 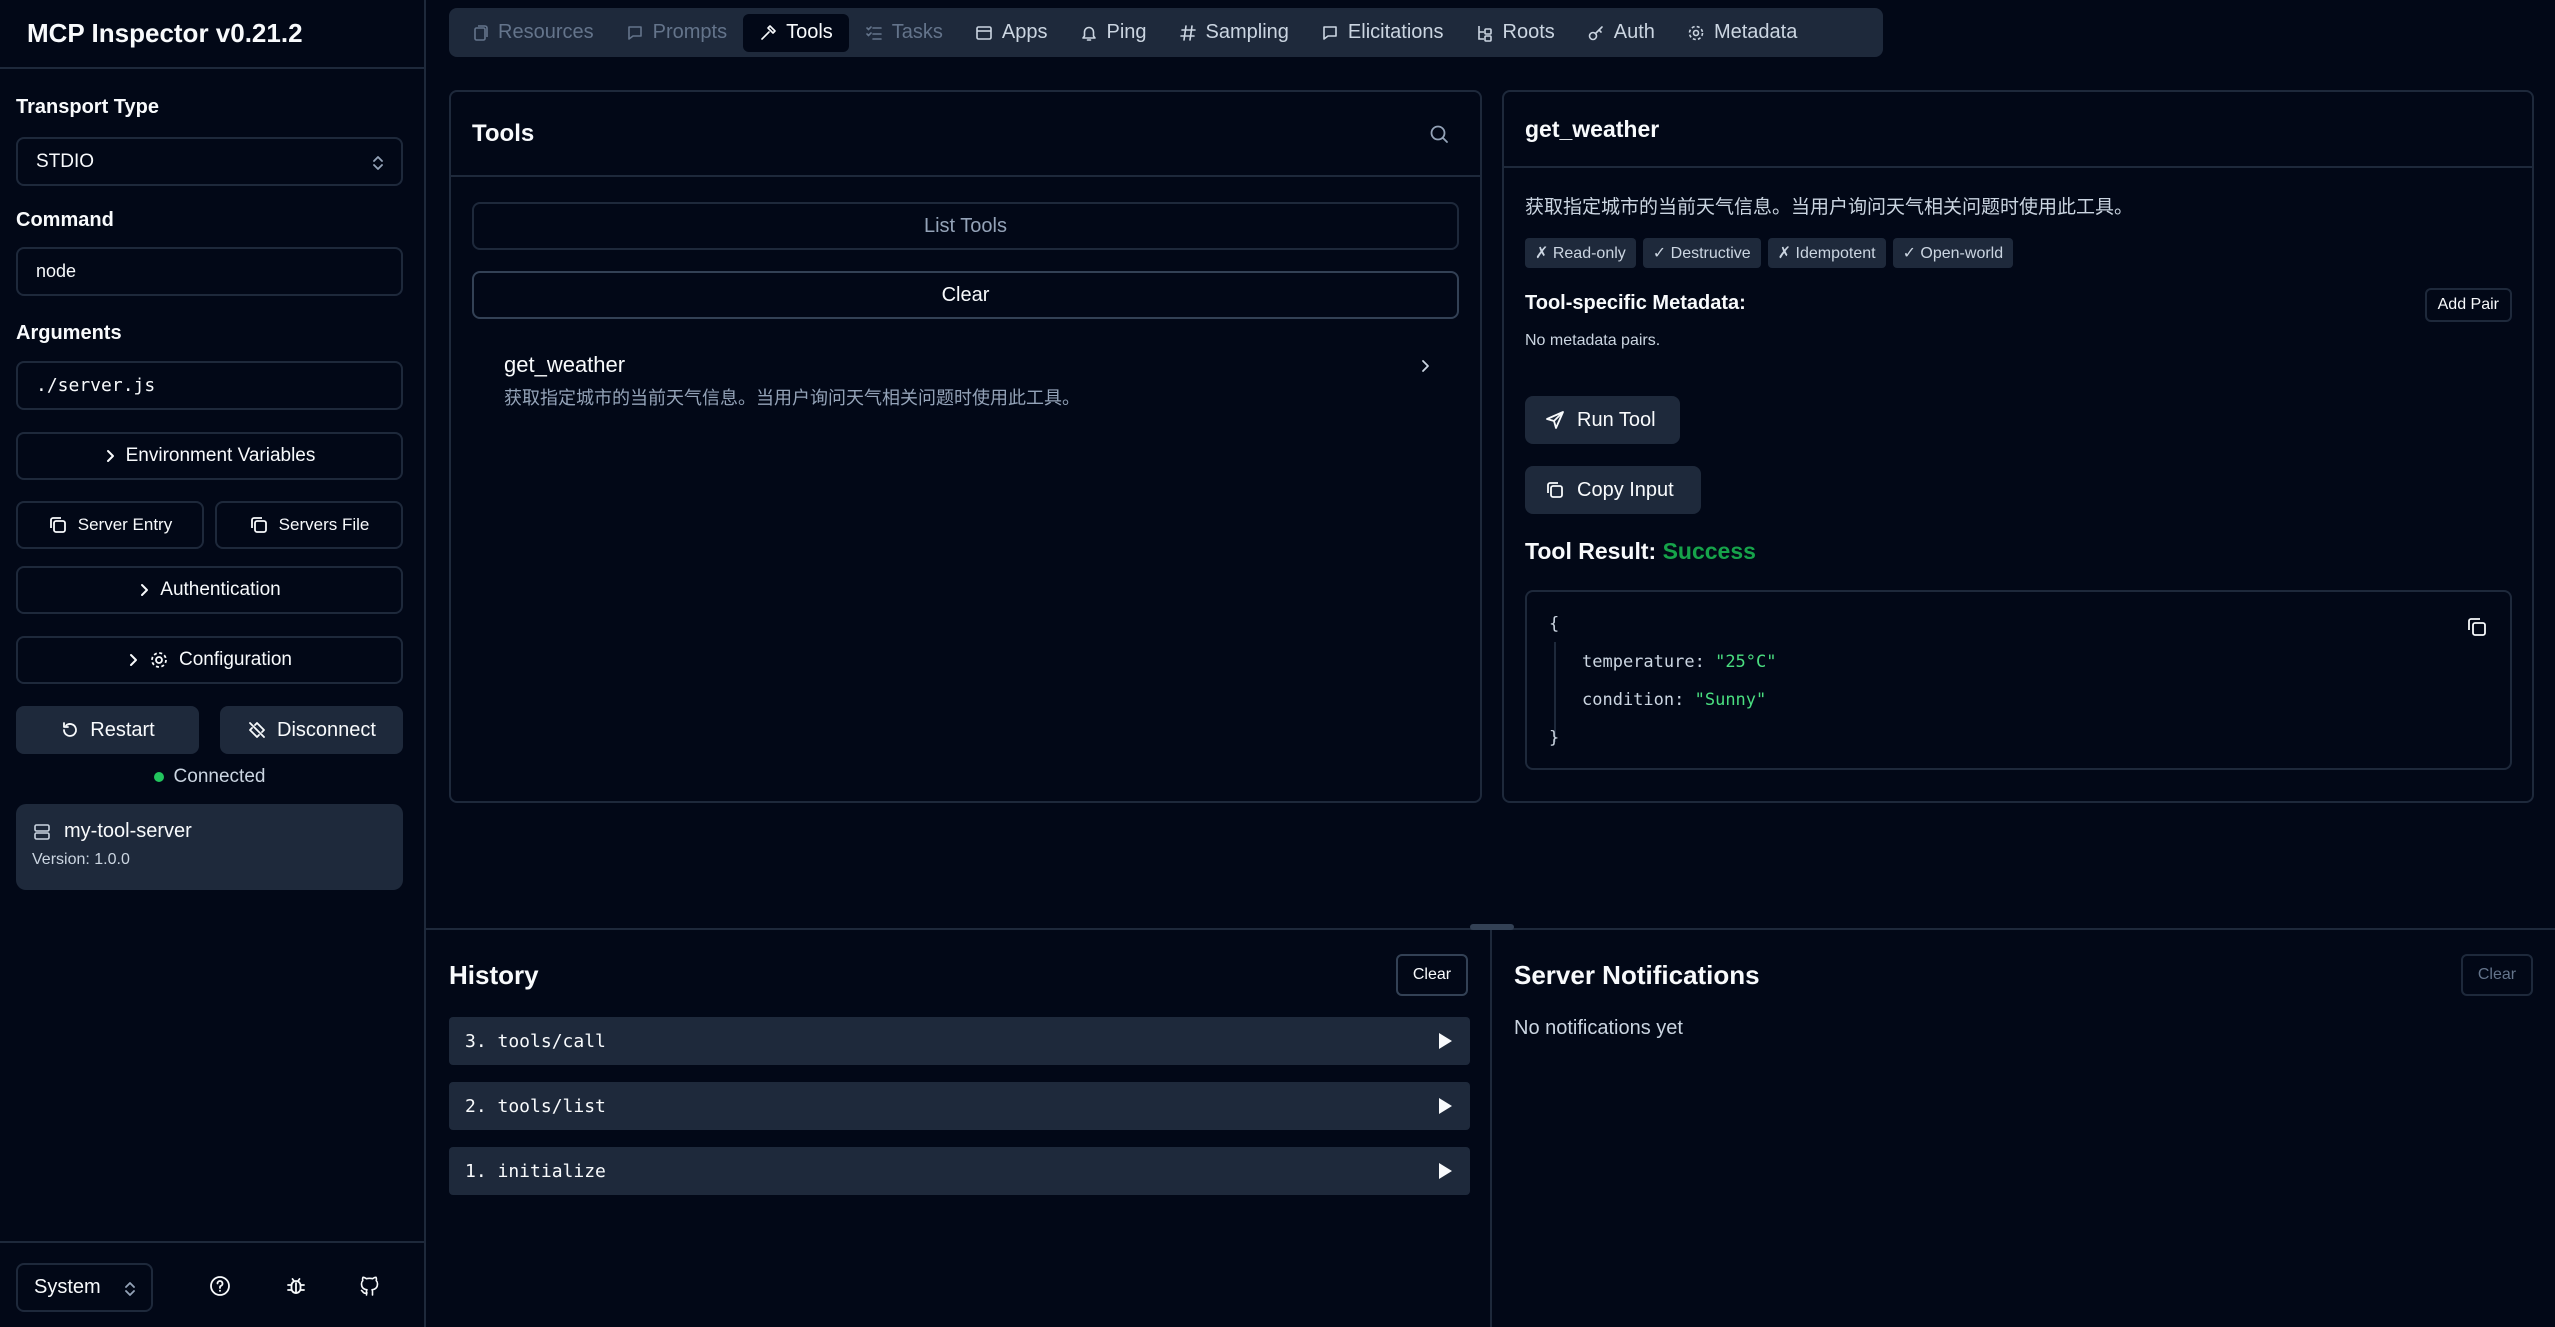 What do you see at coordinates (1826, 253) in the screenshot?
I see `annotation-badge: ✗ Idempotent` at bounding box center [1826, 253].